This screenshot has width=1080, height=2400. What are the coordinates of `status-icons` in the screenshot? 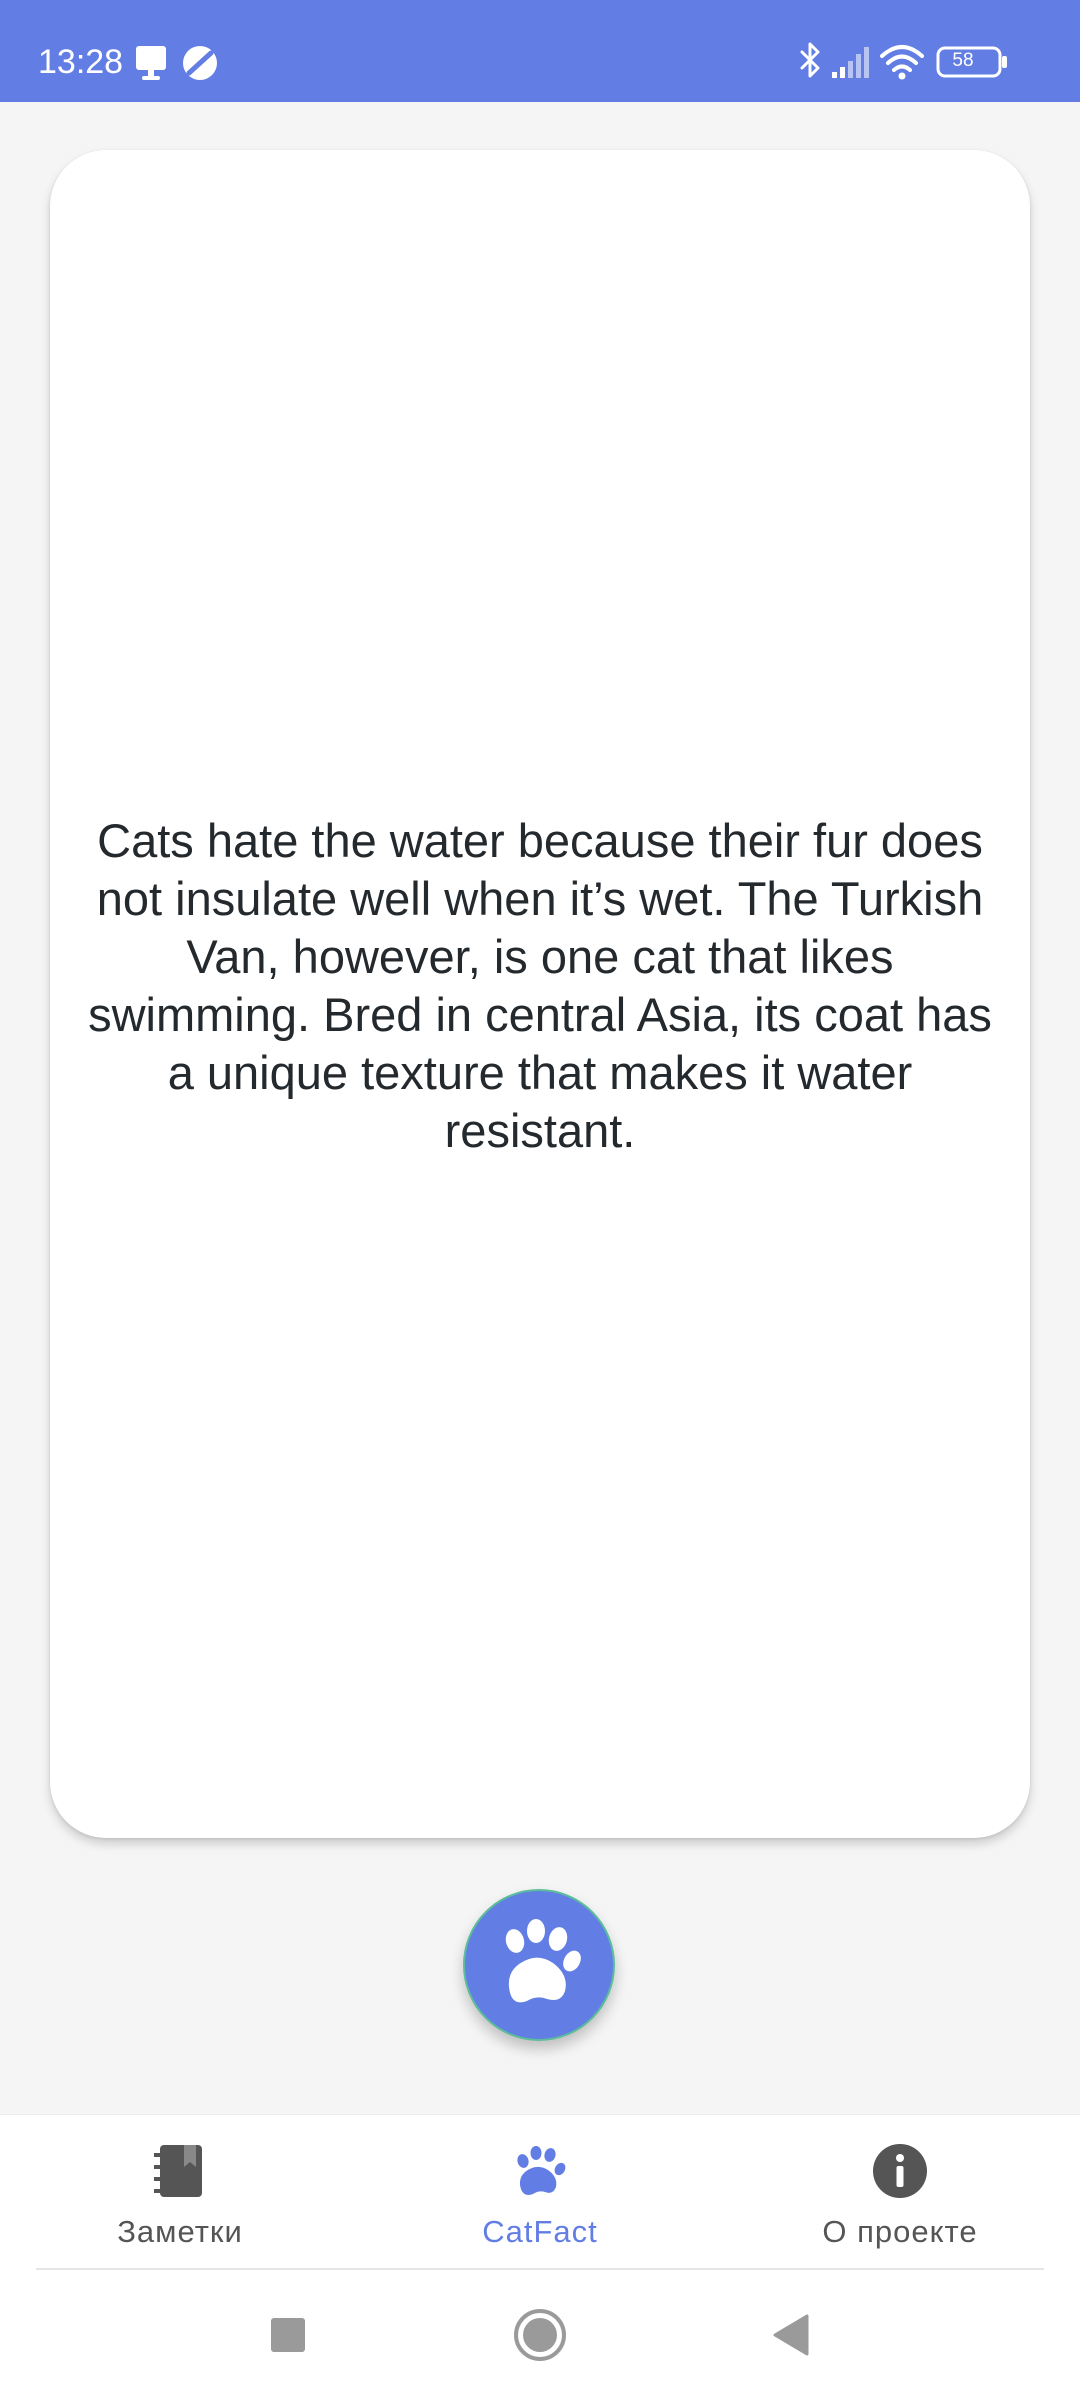 It's located at (903, 61).